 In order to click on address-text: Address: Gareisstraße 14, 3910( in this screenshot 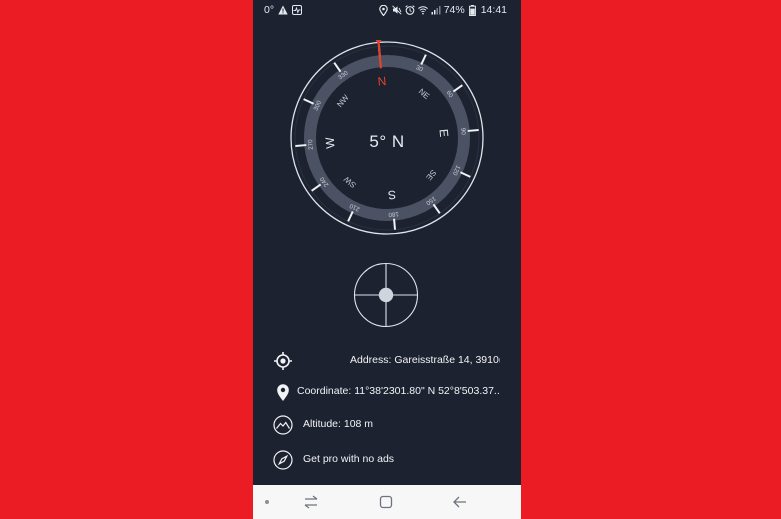, I will do `click(425, 360)`.